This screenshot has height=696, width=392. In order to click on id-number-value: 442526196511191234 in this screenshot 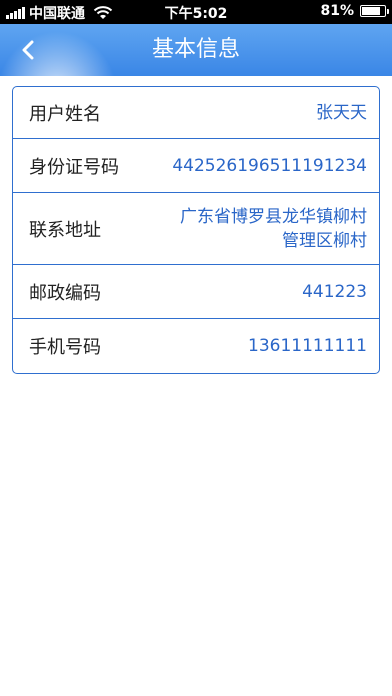, I will do `click(269, 165)`.